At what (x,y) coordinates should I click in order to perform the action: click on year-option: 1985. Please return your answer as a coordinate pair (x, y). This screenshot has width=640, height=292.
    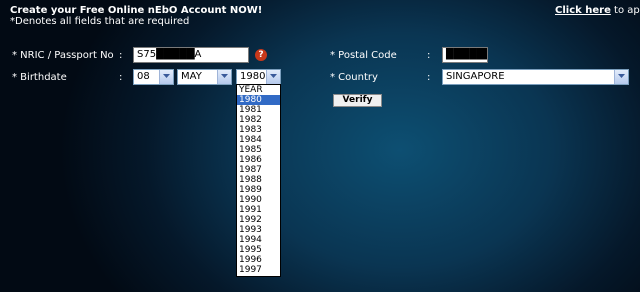
    Looking at the image, I should click on (258, 150).